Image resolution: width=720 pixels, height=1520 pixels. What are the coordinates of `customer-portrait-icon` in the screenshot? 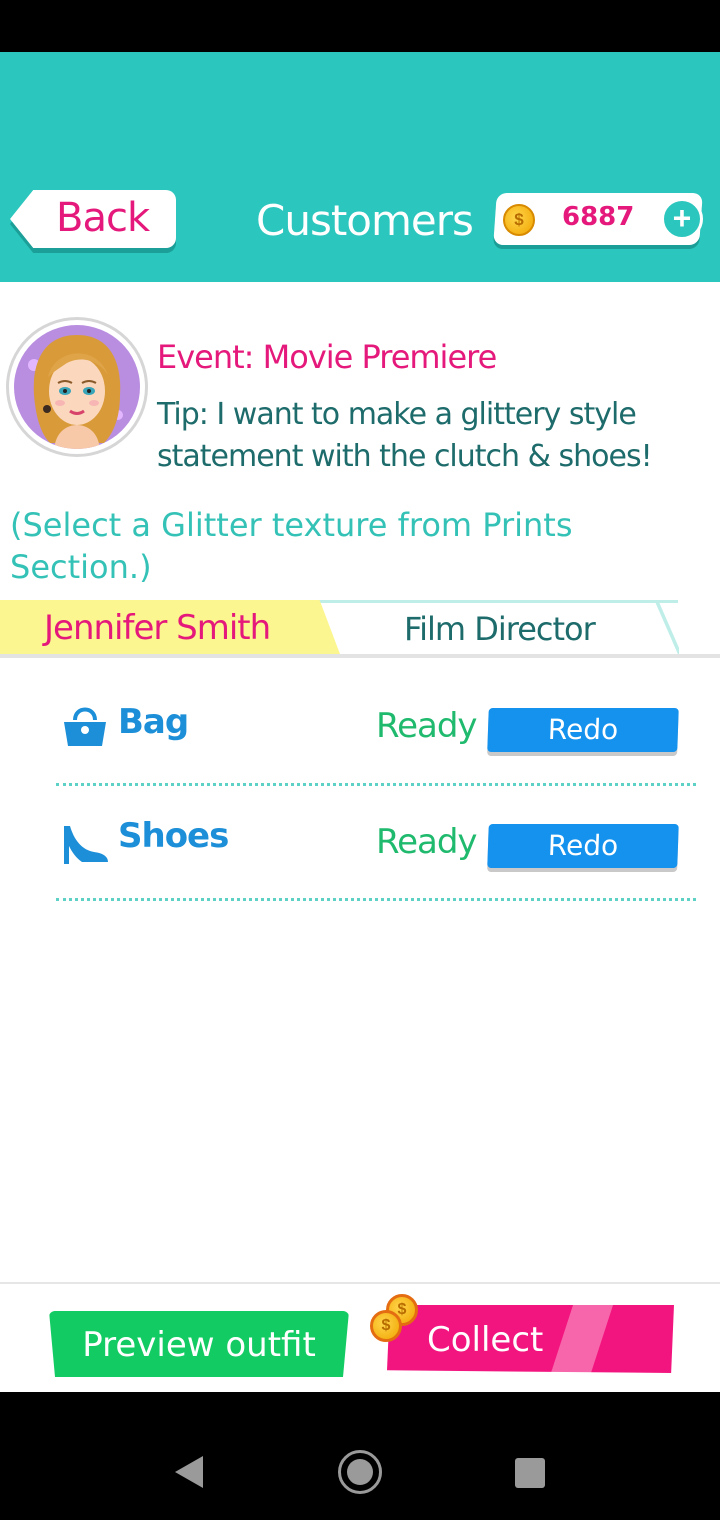 It's located at (75, 392).